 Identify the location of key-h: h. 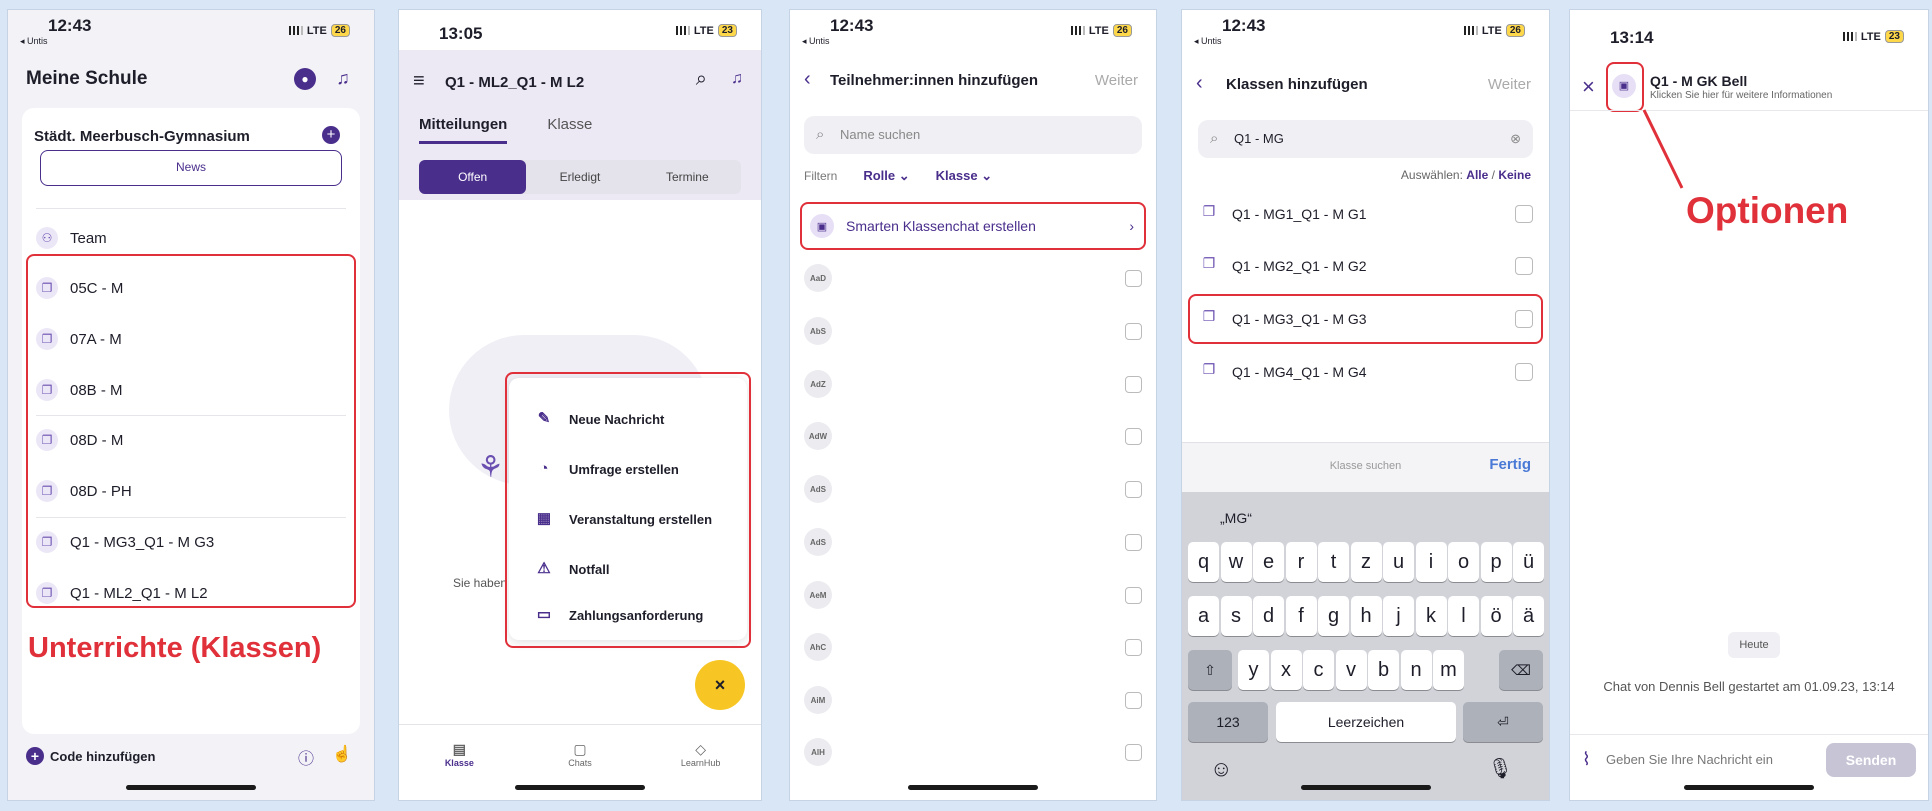
(1366, 616).